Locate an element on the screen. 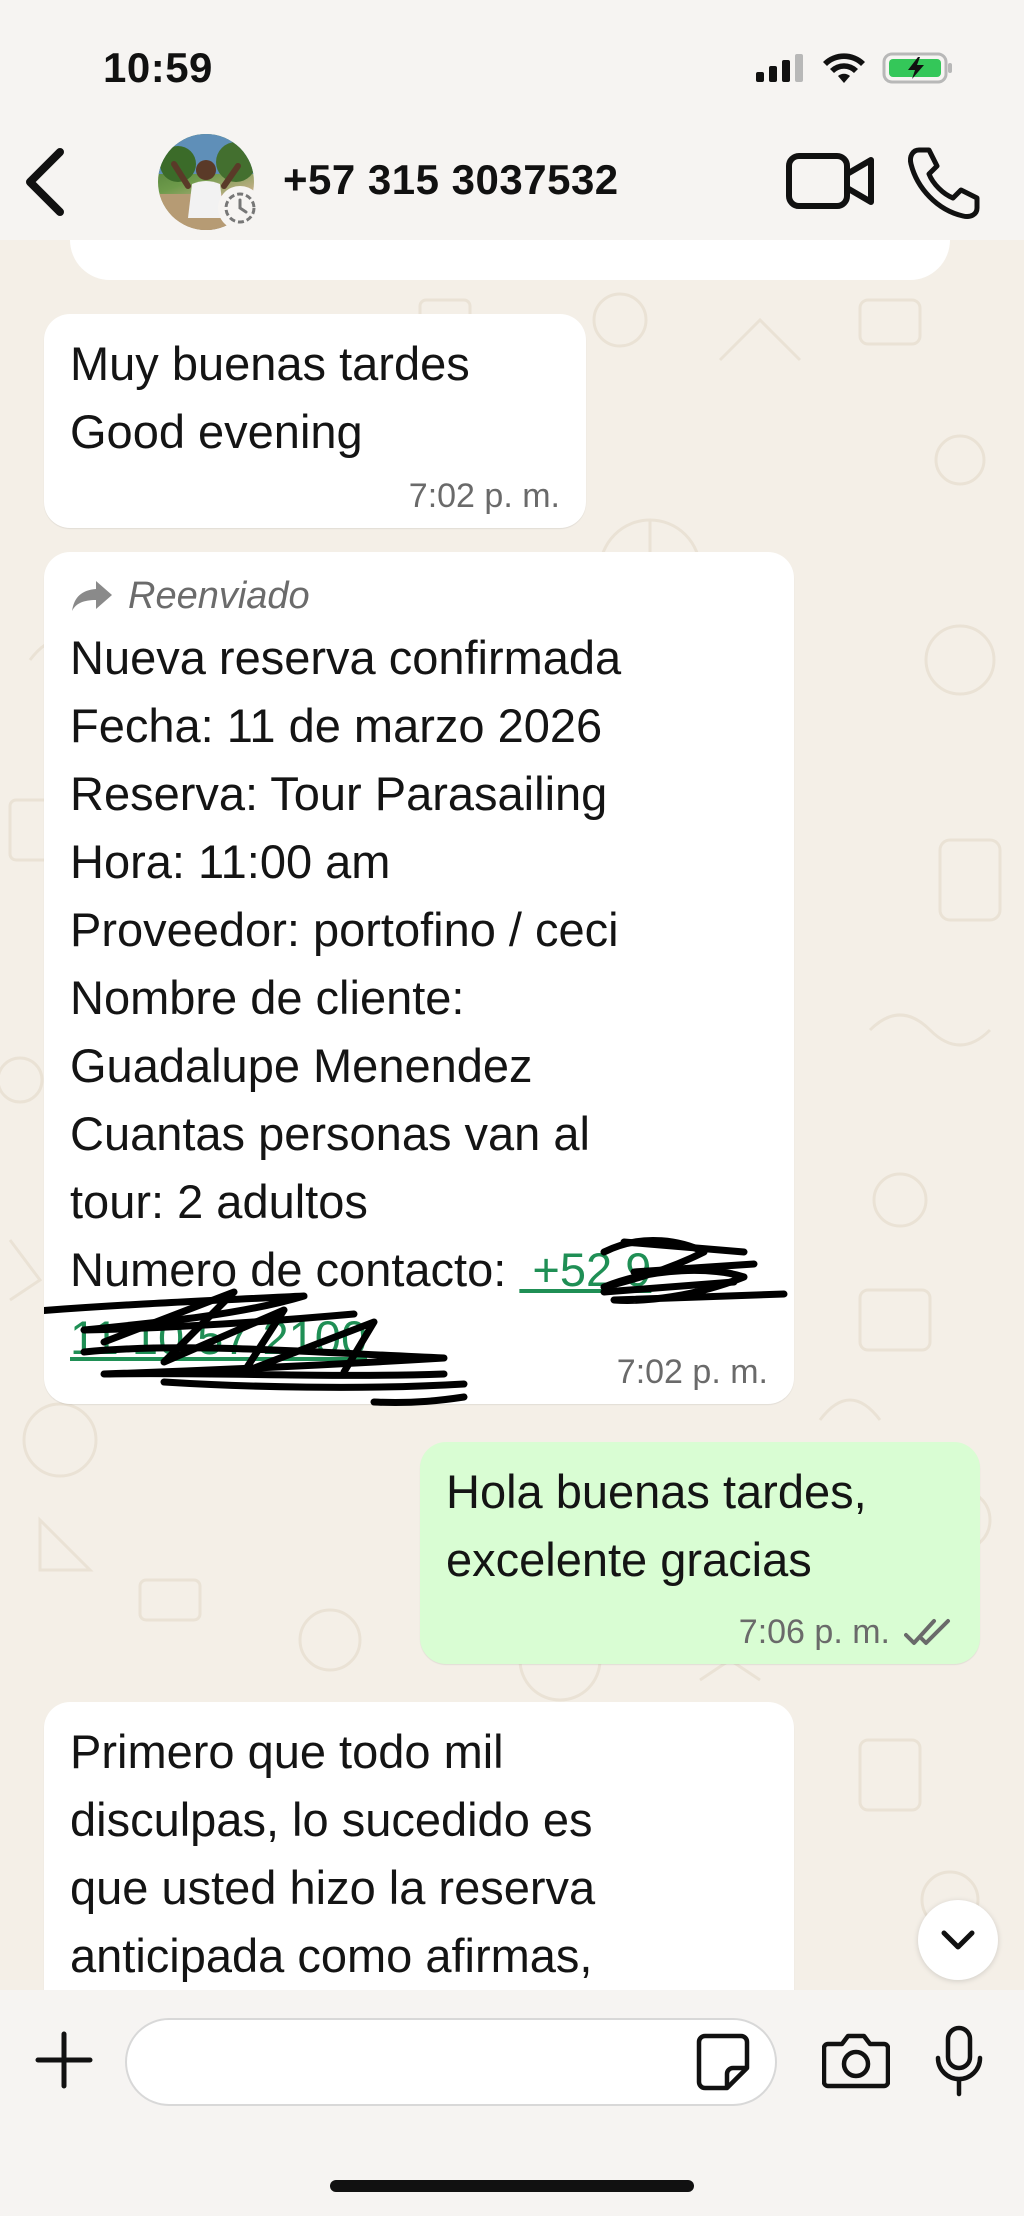  contact-label: Numero de contacto: is located at coordinates (288, 1269).